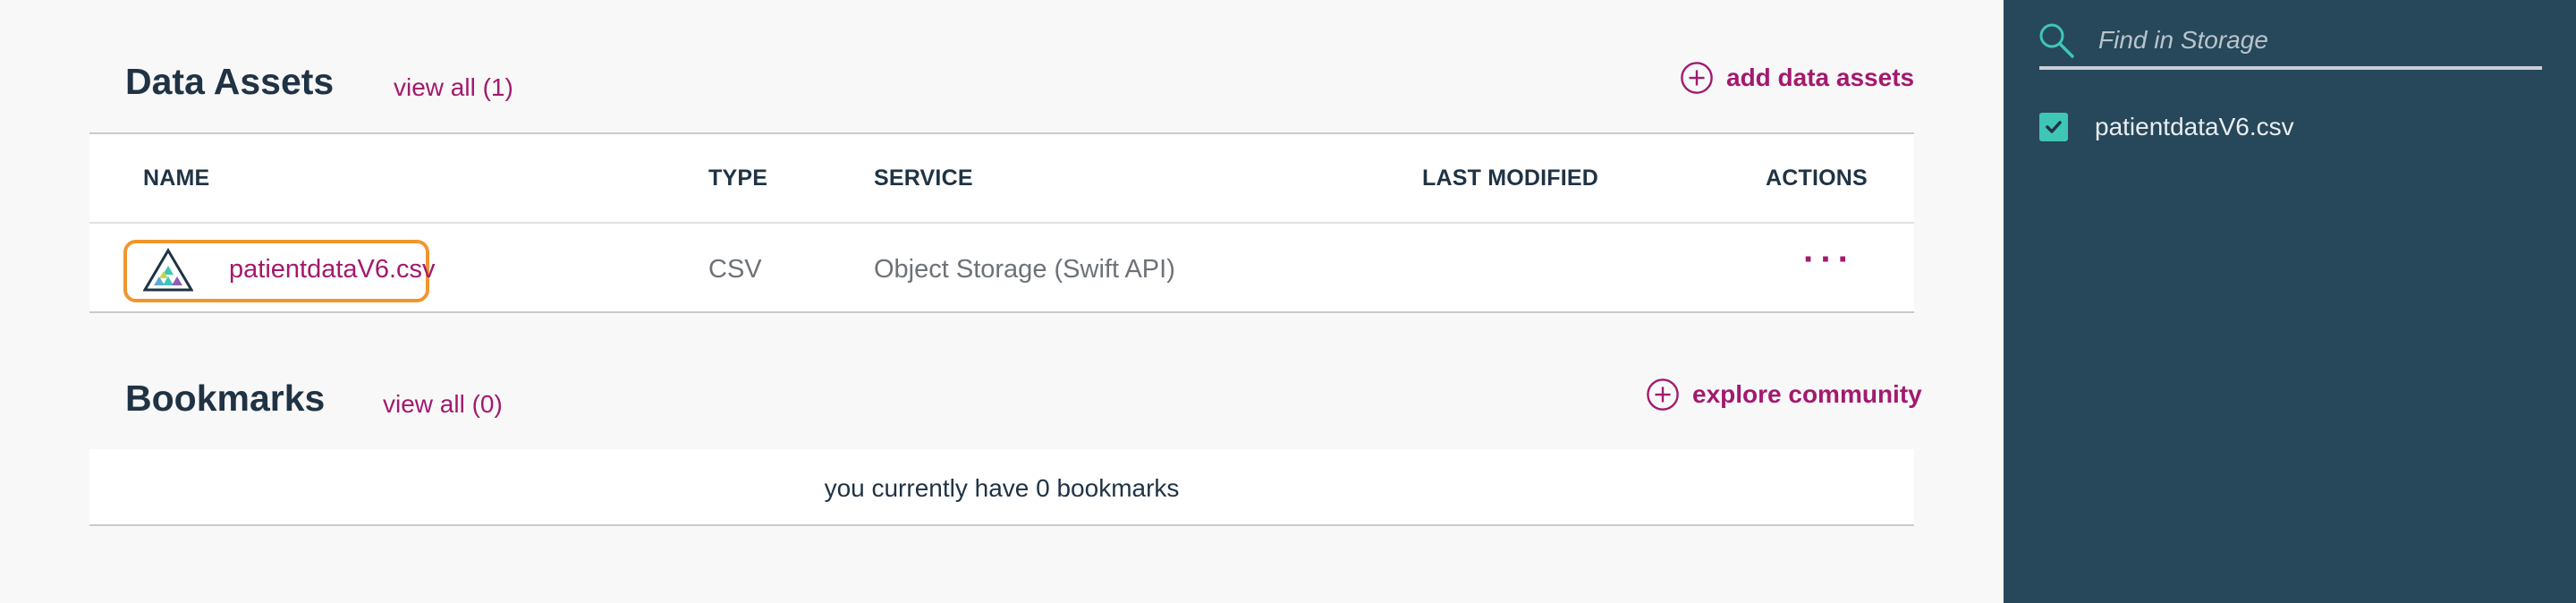 The image size is (2576, 603). Describe the element at coordinates (1820, 77) in the screenshot. I see `add-data-assets-label: add data assets` at that location.